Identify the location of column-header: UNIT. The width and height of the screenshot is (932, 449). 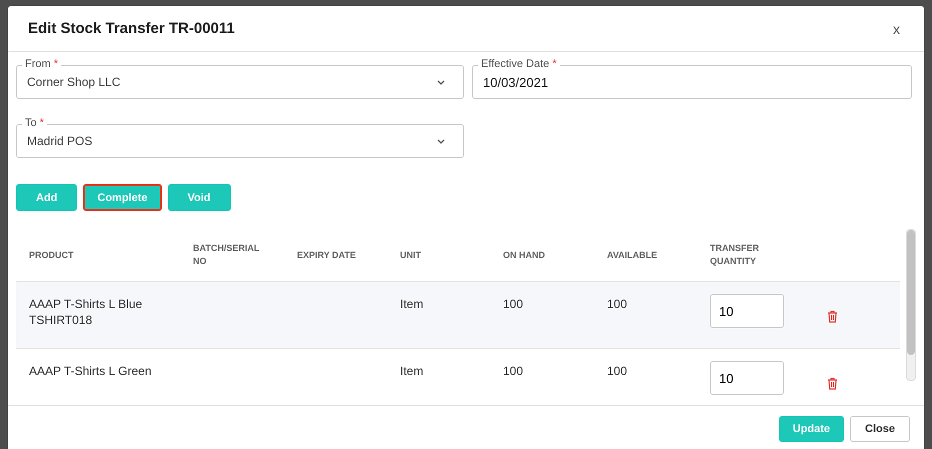
(411, 255).